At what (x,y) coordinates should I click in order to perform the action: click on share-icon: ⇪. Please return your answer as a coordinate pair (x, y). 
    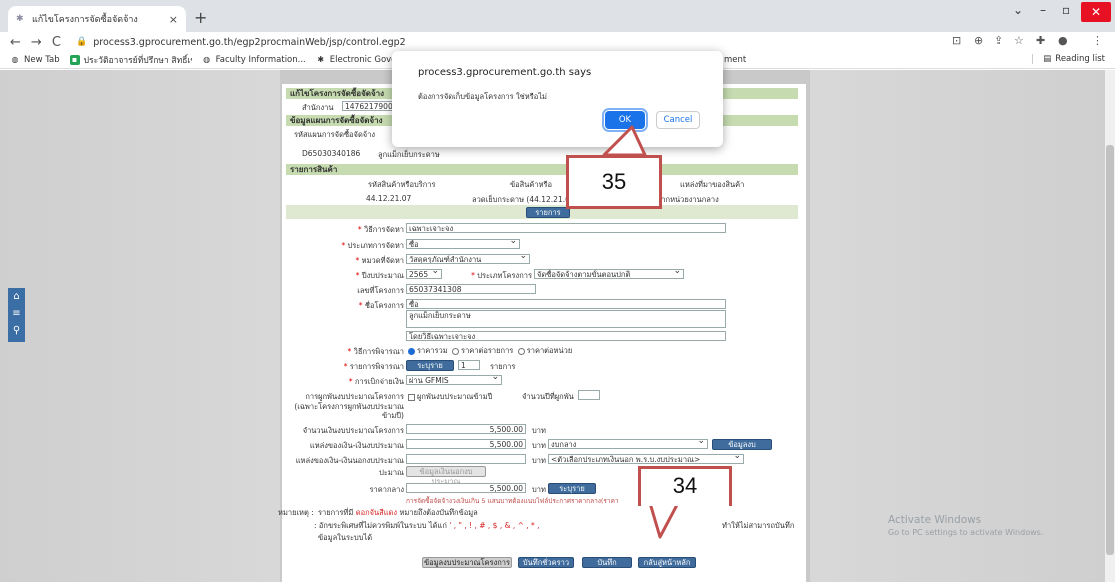
    Looking at the image, I should click on (998, 40).